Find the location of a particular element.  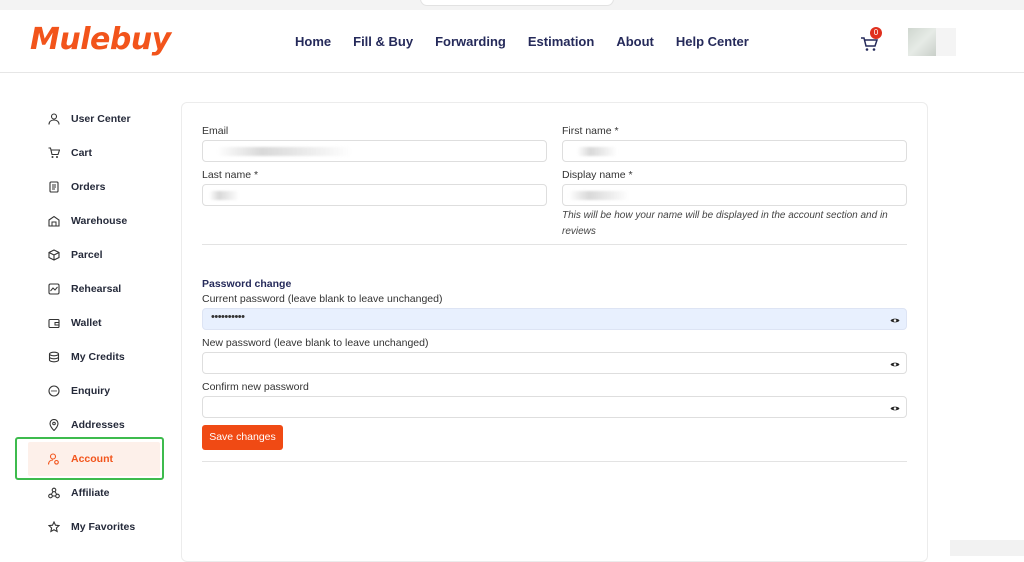

avatar-background is located at coordinates (946, 42).